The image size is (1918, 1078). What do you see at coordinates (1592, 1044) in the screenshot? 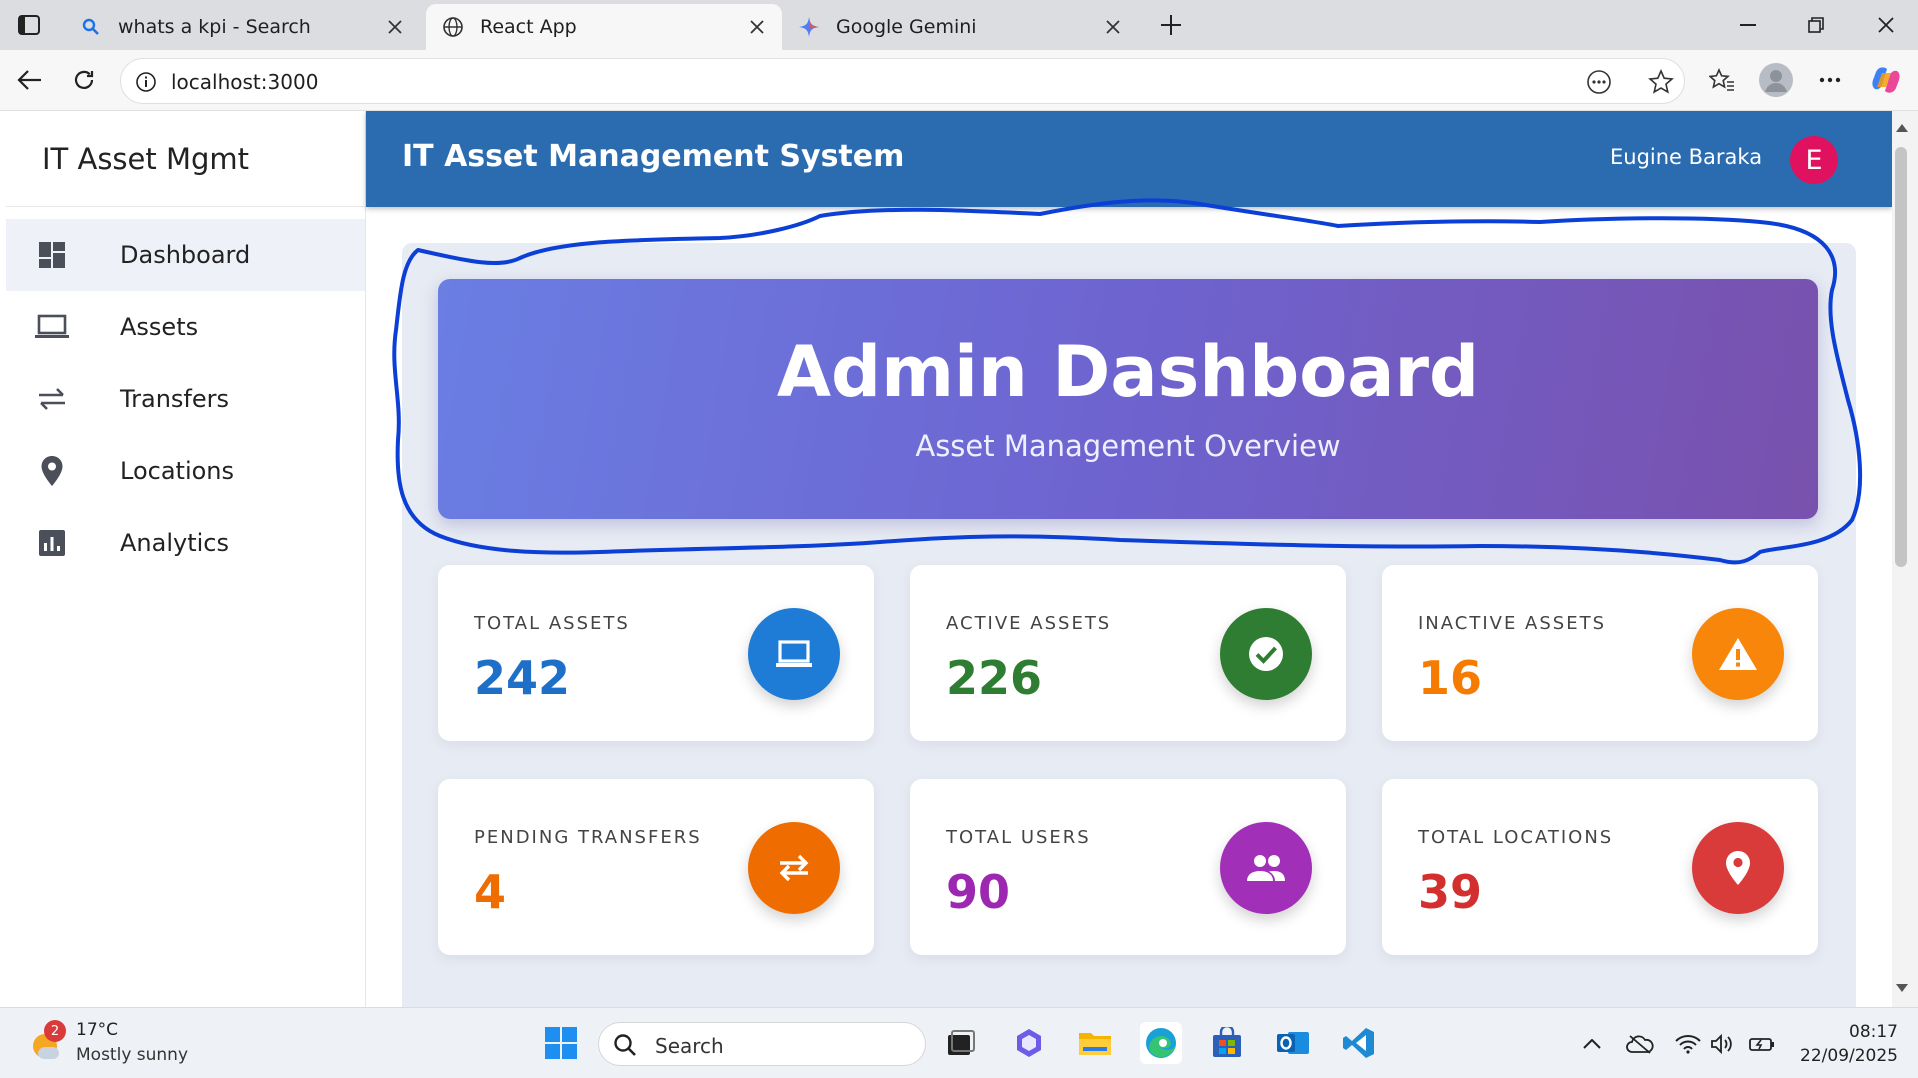
I see `chevron-up-icon` at bounding box center [1592, 1044].